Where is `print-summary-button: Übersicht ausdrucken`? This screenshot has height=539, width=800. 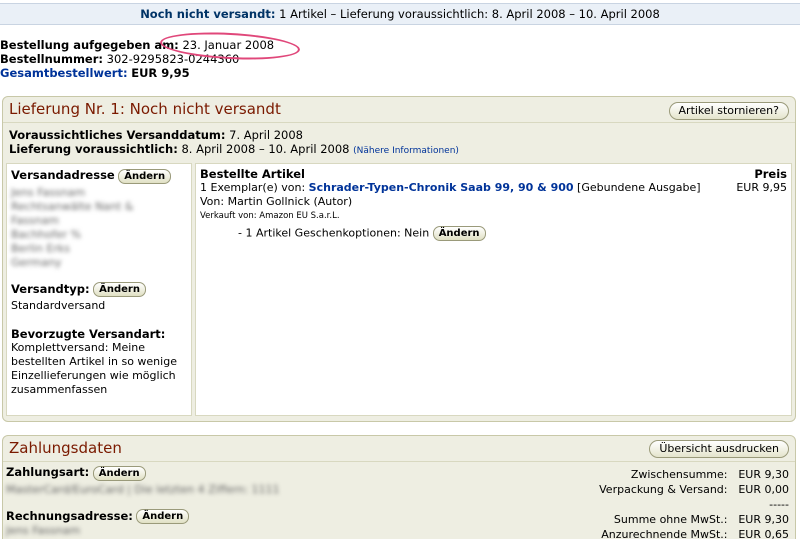
print-summary-button: Übersicht ausdrucken is located at coordinates (719, 449).